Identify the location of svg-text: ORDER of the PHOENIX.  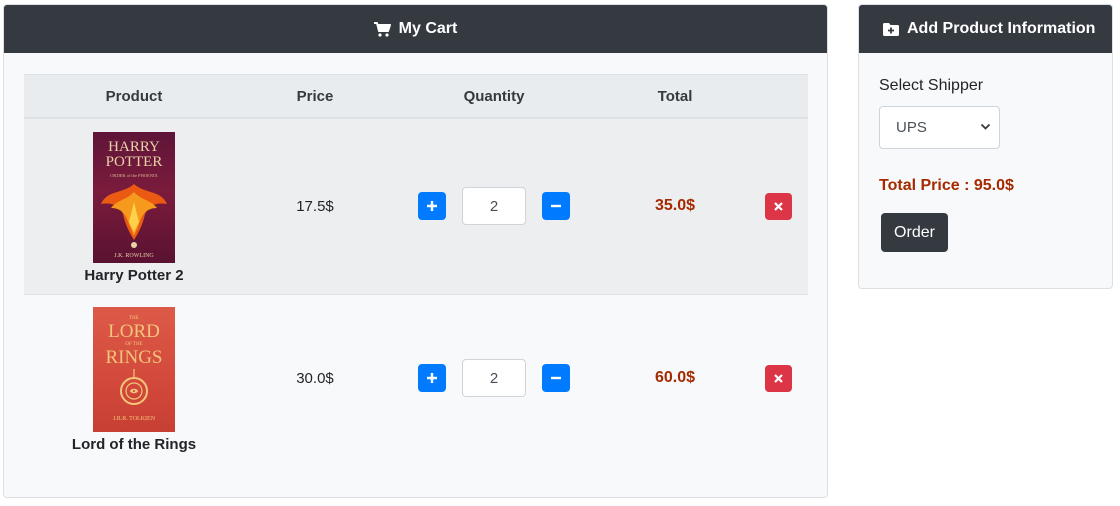
(134, 175).